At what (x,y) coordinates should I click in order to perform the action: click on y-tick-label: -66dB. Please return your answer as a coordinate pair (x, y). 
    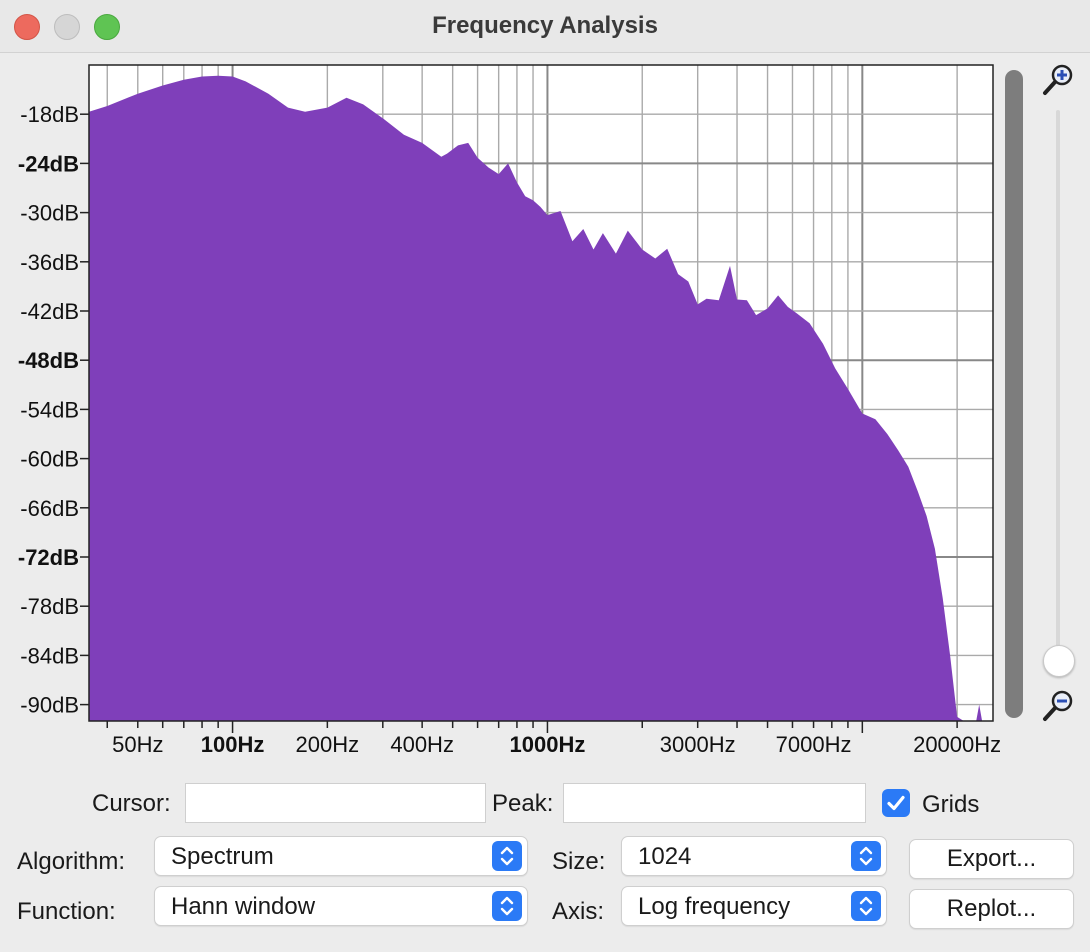
    Looking at the image, I should click on (49, 508).